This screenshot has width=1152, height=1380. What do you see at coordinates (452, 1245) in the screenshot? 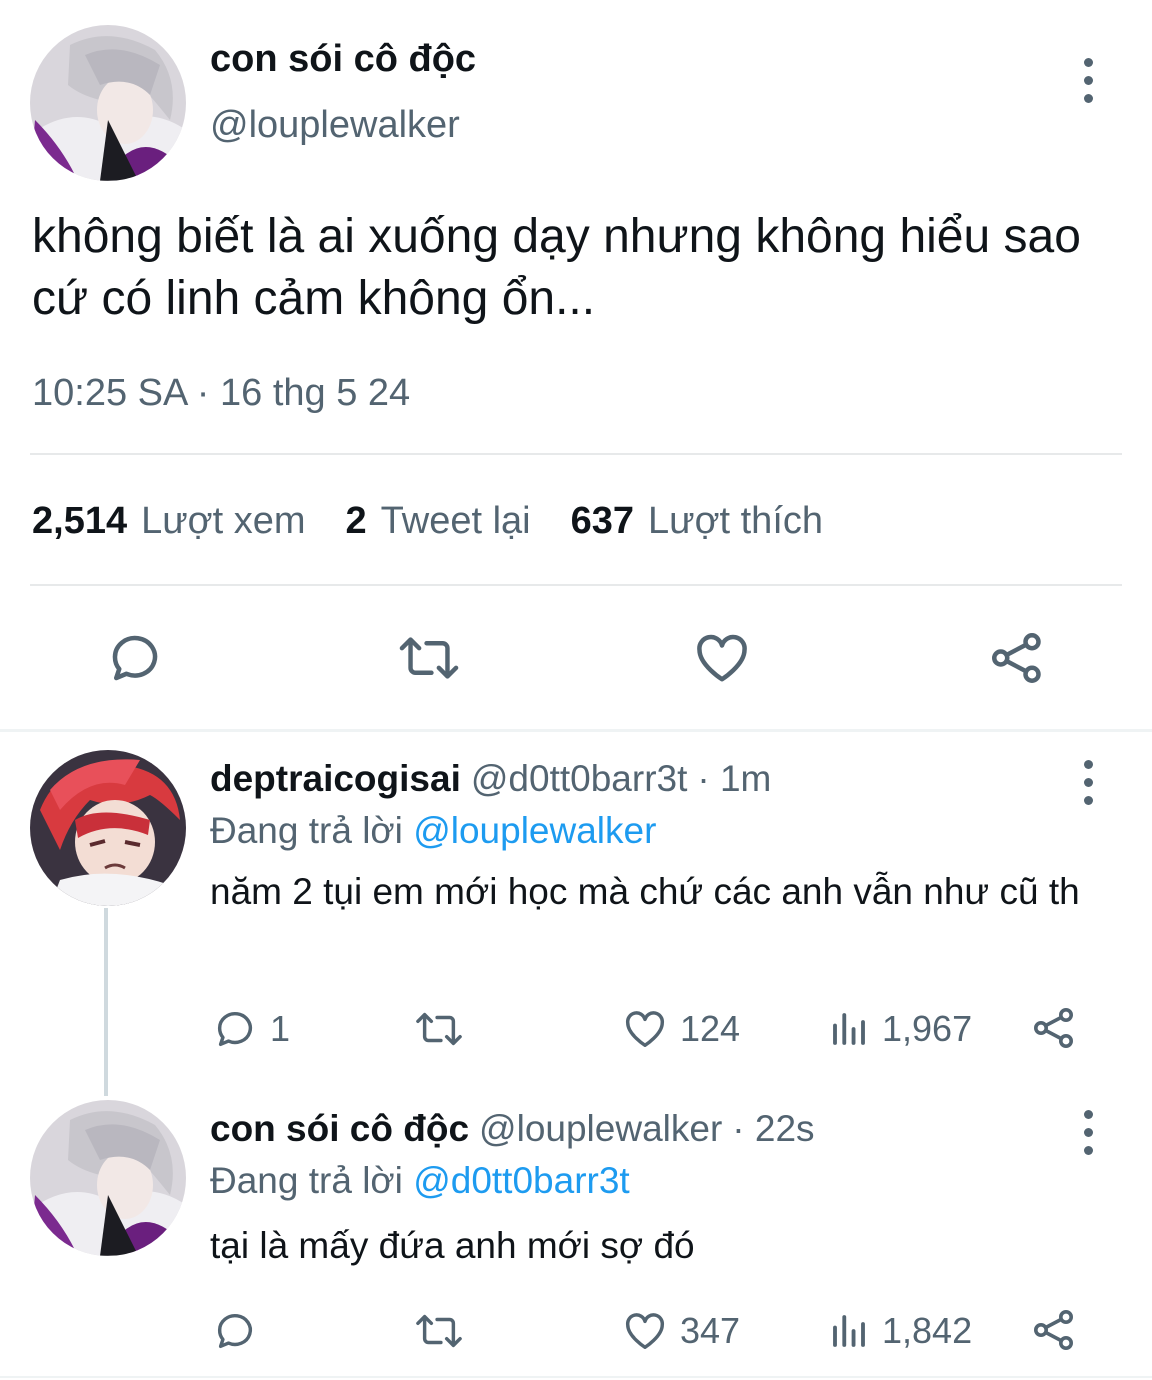
I see `reply-text: tại là mấy đứa anh mới sợ đó` at bounding box center [452, 1245].